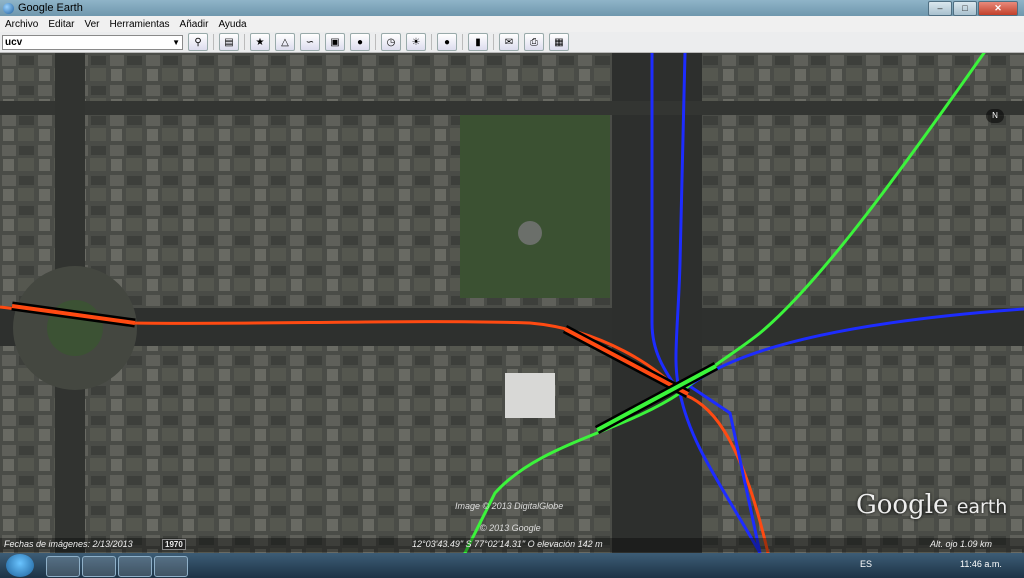 The image size is (1024, 578). What do you see at coordinates (391, 42) in the screenshot?
I see `historical-imagery-icon: ◷` at bounding box center [391, 42].